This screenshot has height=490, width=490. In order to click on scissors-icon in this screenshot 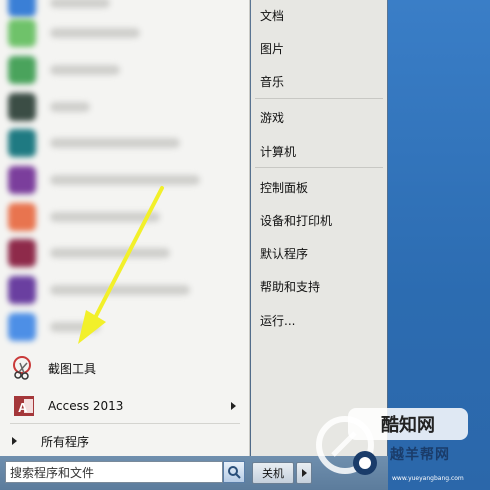, I will do `click(24, 368)`.